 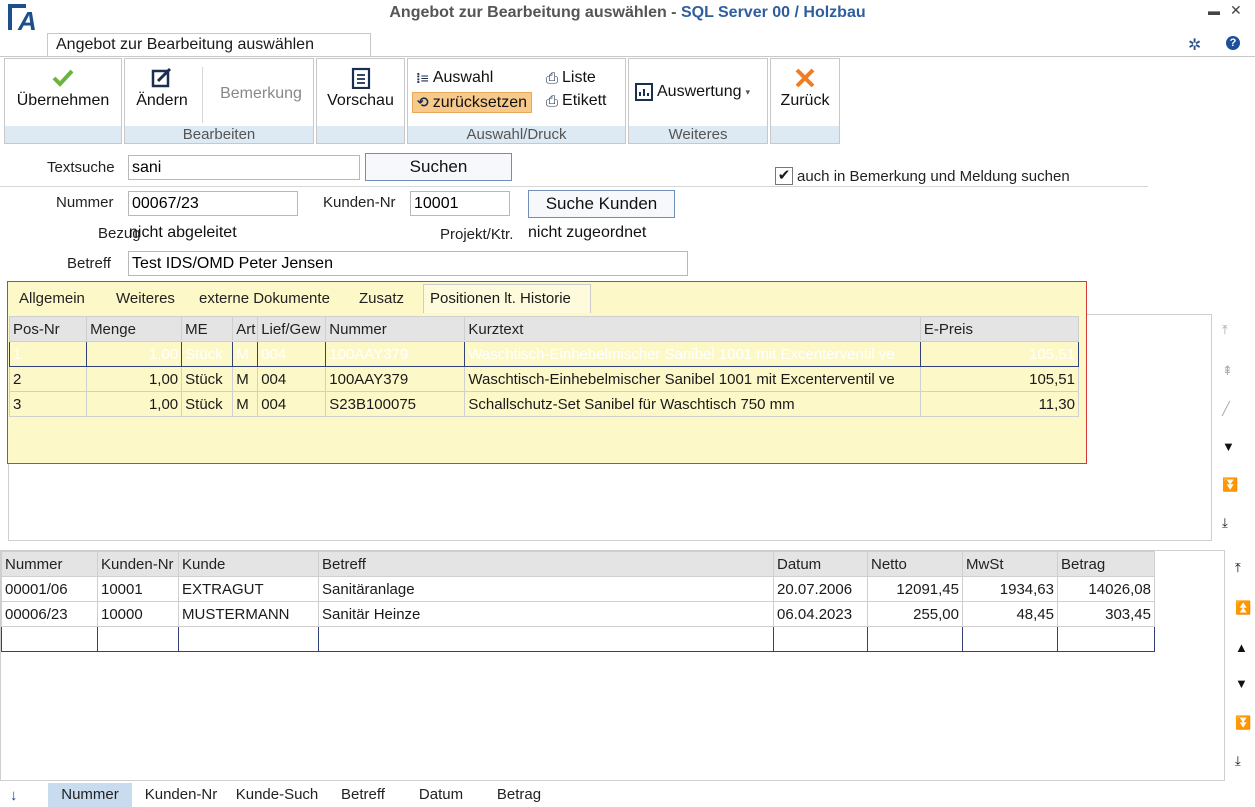 I want to click on suche-kunden-button: Suche Kunden, so click(x=601, y=204).